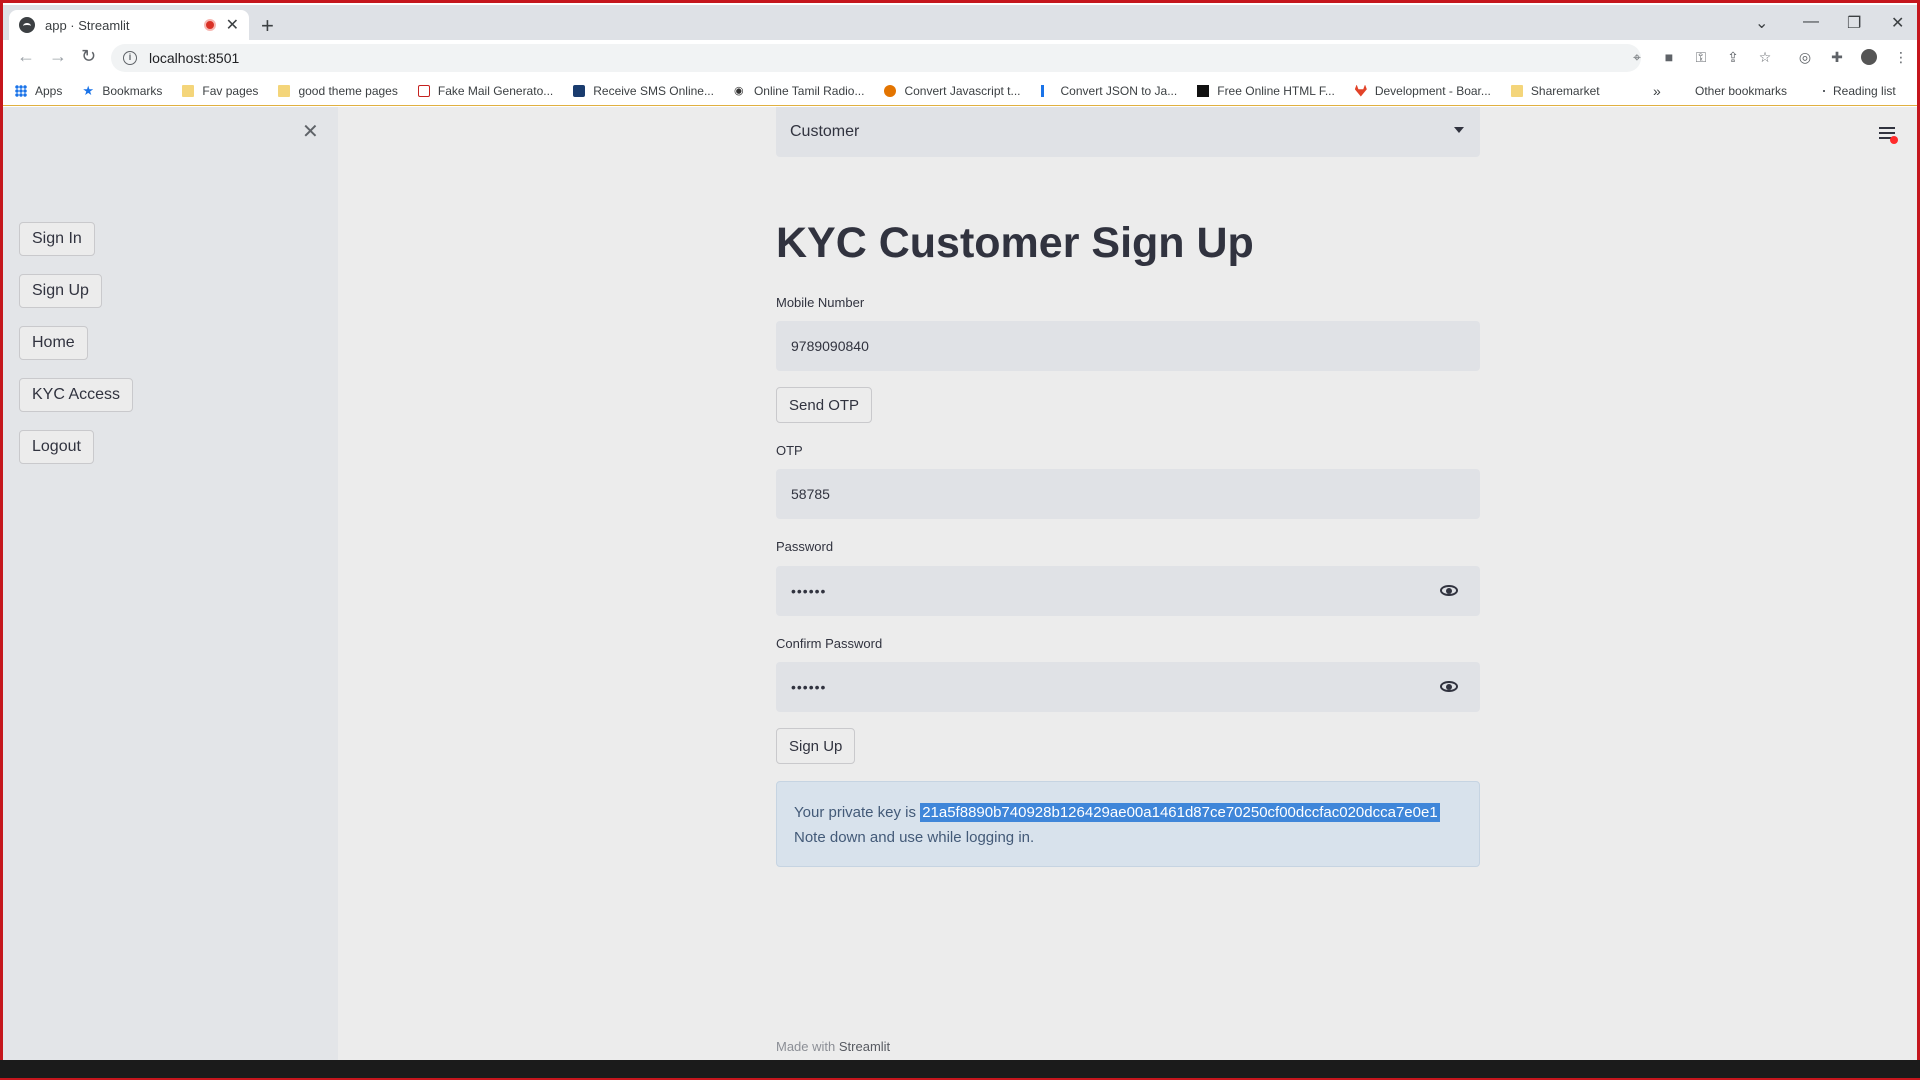  Describe the element at coordinates (348, 90) in the screenshot. I see `bookmark-label: good theme pages` at that location.